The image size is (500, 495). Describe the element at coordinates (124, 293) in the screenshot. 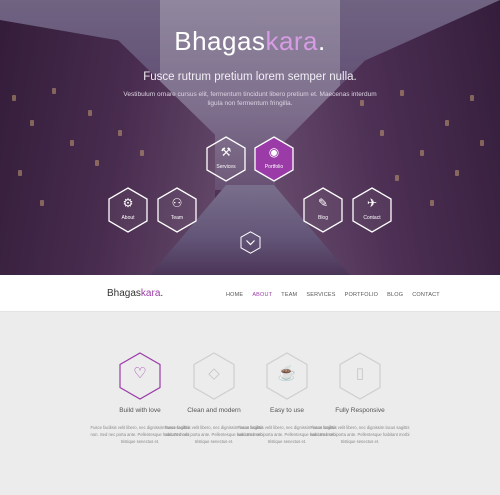

I see `navbar-logo-primary: Bhagas` at that location.